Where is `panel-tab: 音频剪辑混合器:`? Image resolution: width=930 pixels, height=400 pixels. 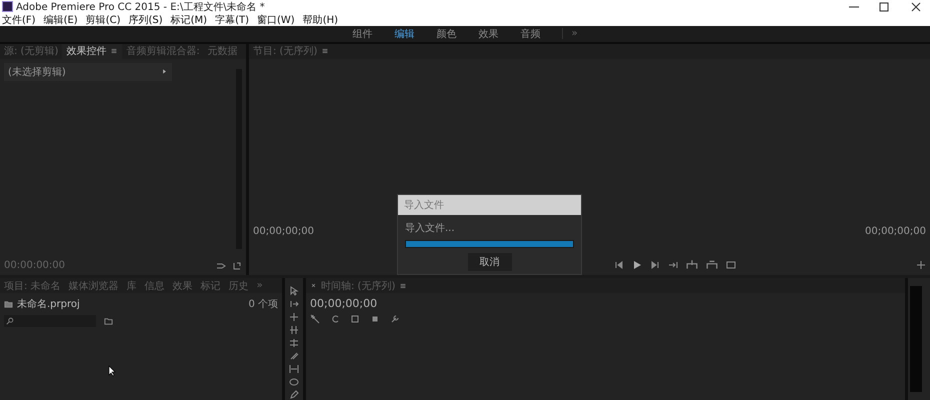 panel-tab: 音频剪辑混合器: is located at coordinates (163, 51).